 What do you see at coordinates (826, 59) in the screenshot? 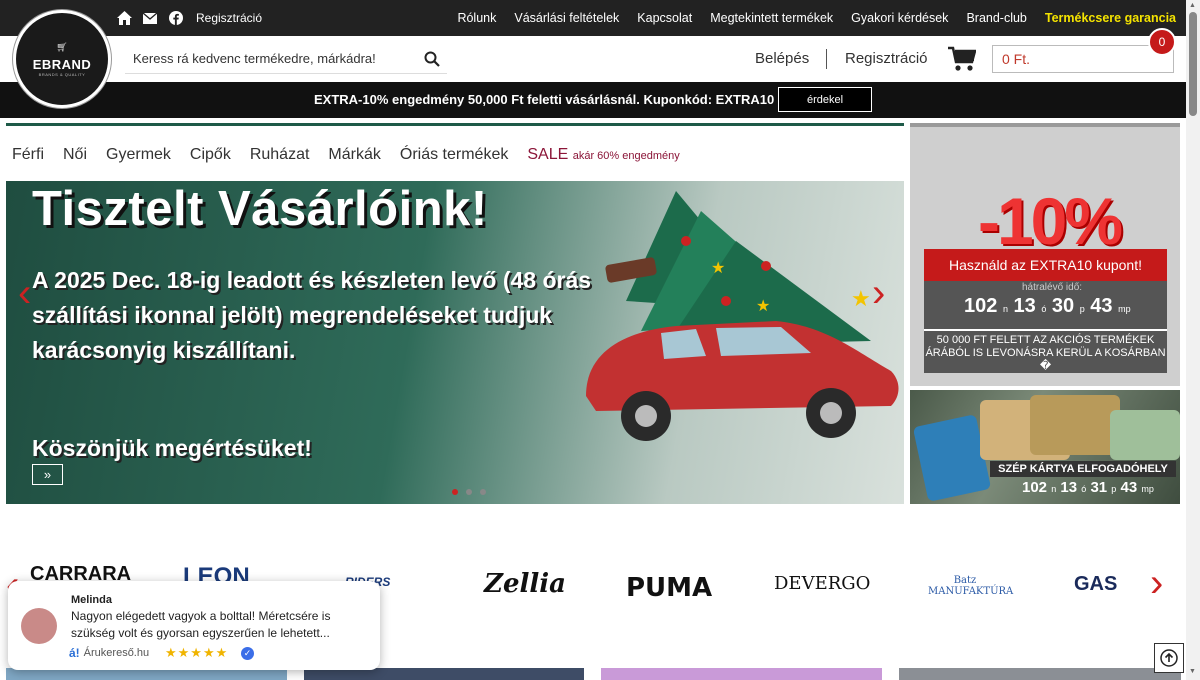
I see `header-separator` at bounding box center [826, 59].